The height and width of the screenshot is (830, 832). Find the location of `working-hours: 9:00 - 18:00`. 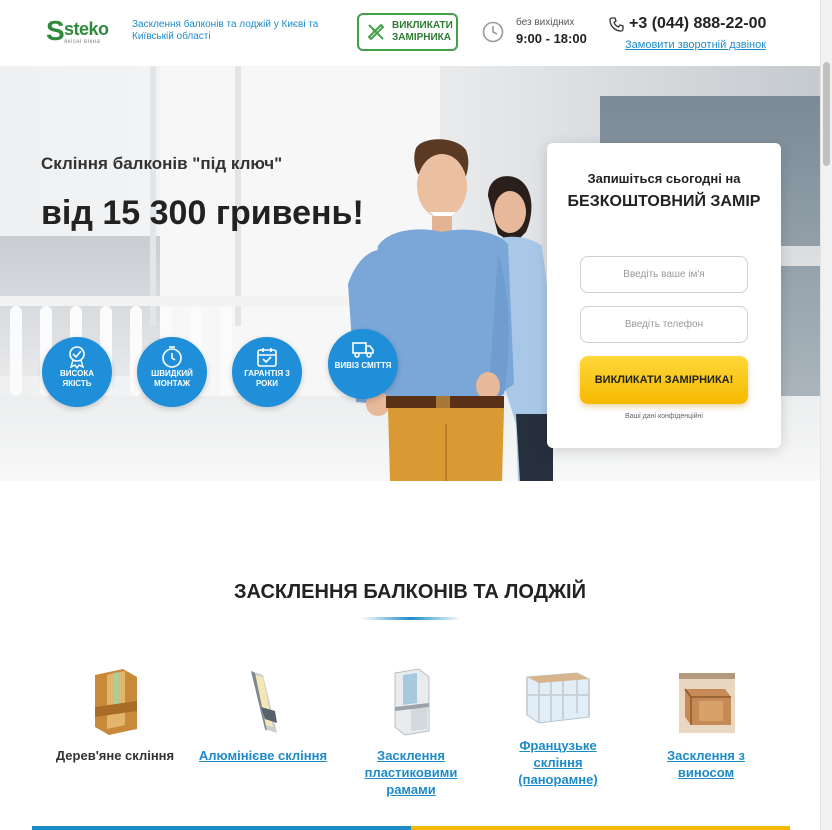

working-hours: 9:00 - 18:00 is located at coordinates (551, 38).